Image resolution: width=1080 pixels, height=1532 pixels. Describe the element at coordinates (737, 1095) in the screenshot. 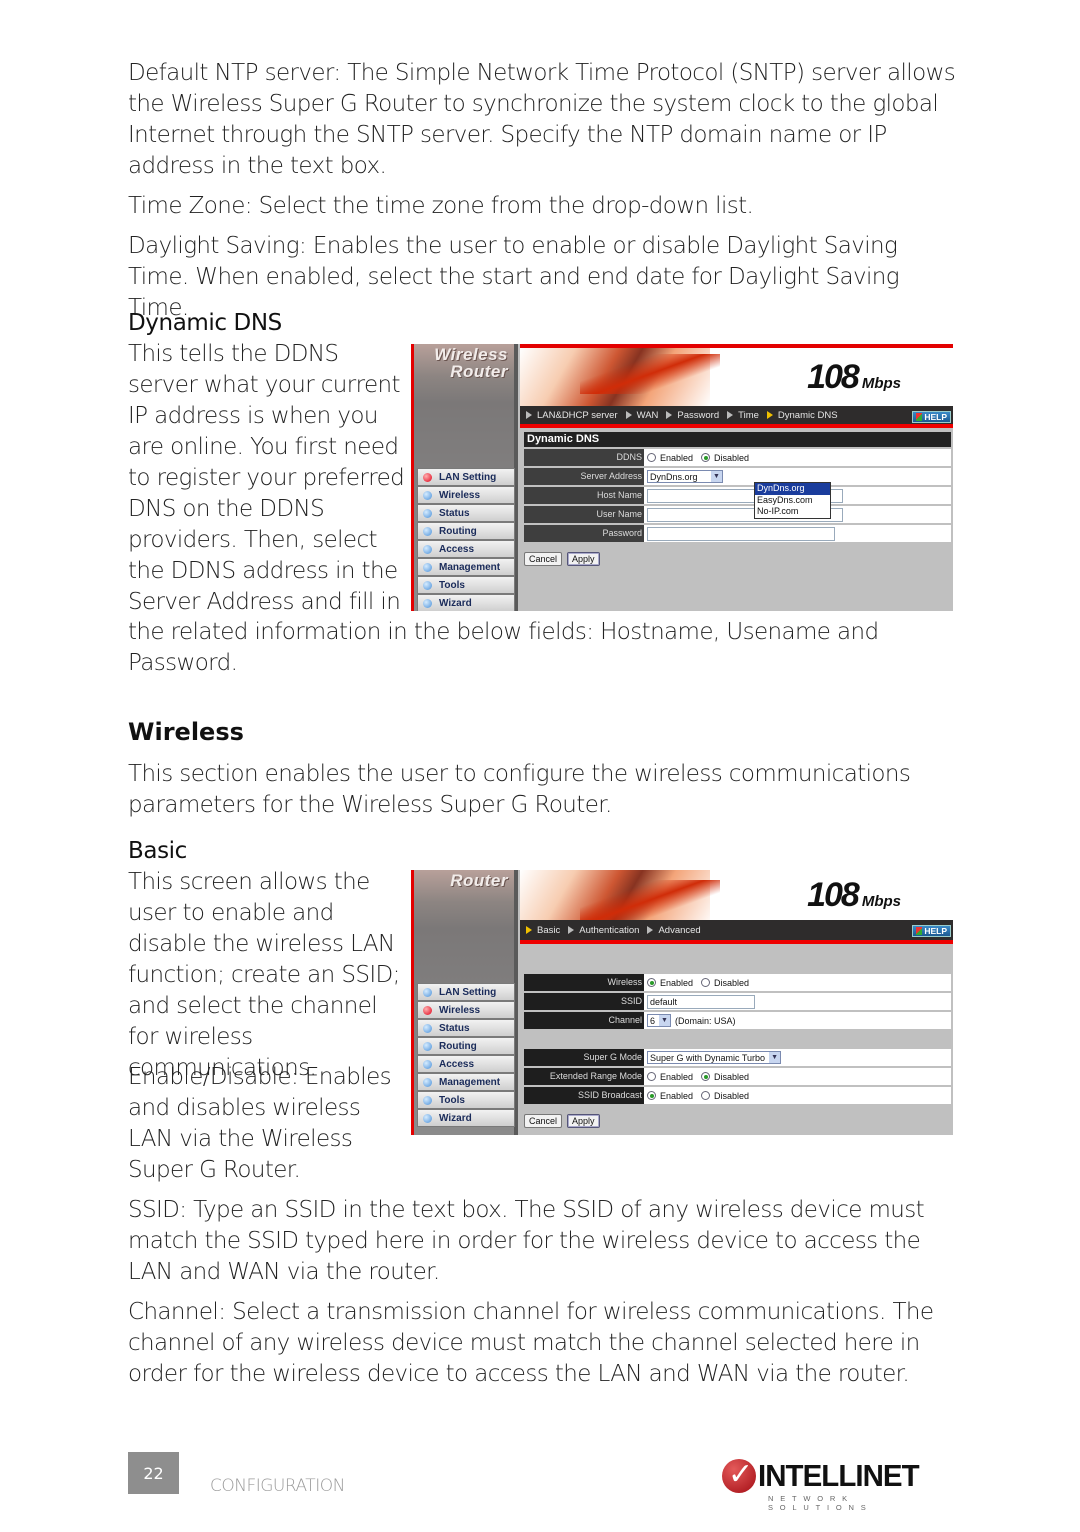

I see `ssid-broadcast-row: SSID Broadcast Enabled Disabled` at that location.